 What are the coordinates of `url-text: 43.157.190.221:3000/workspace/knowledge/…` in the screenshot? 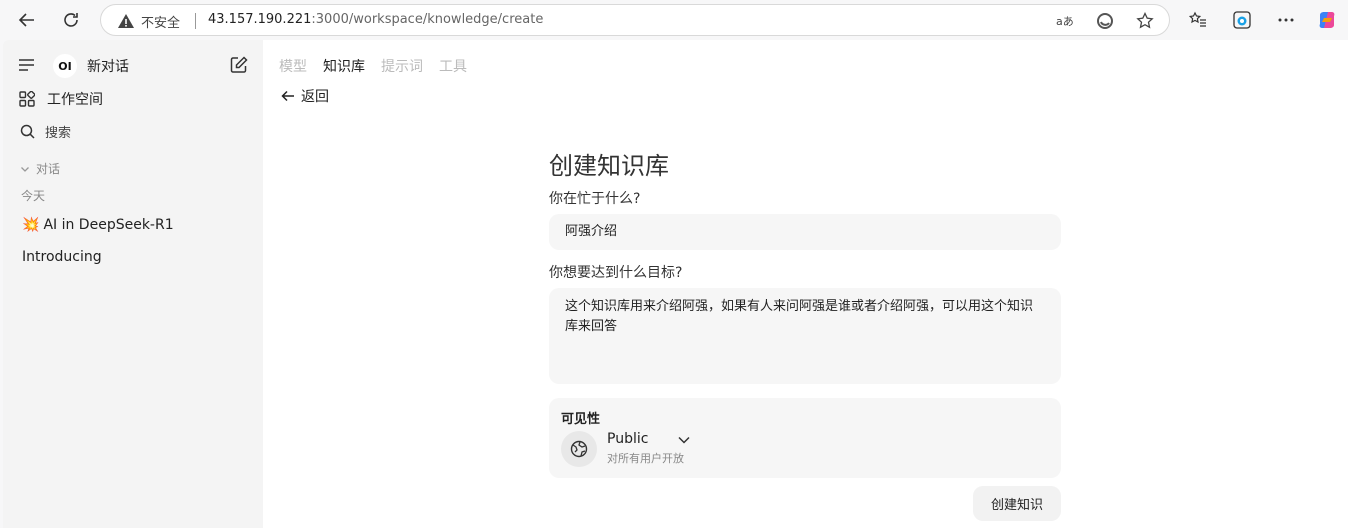 It's located at (375, 19).